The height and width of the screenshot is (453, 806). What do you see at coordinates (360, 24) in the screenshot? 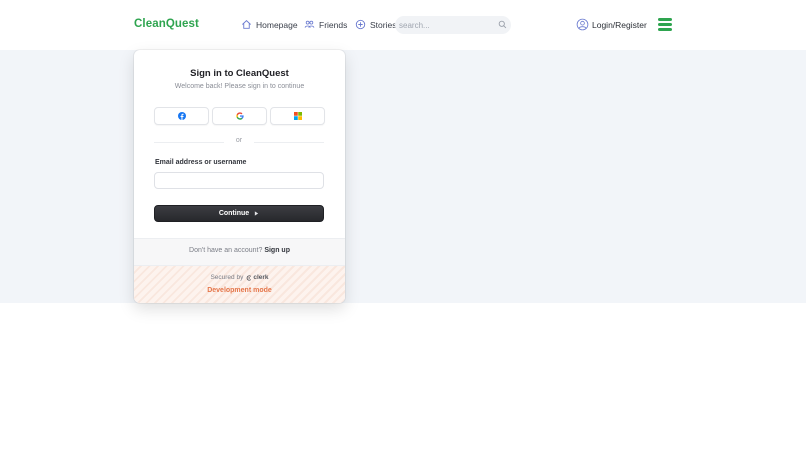
I see `plus-circle-icon` at bounding box center [360, 24].